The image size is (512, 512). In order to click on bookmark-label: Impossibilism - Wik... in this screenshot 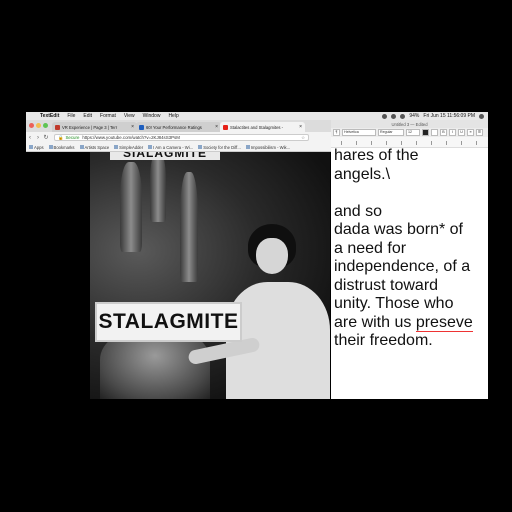, I will do `click(270, 147)`.